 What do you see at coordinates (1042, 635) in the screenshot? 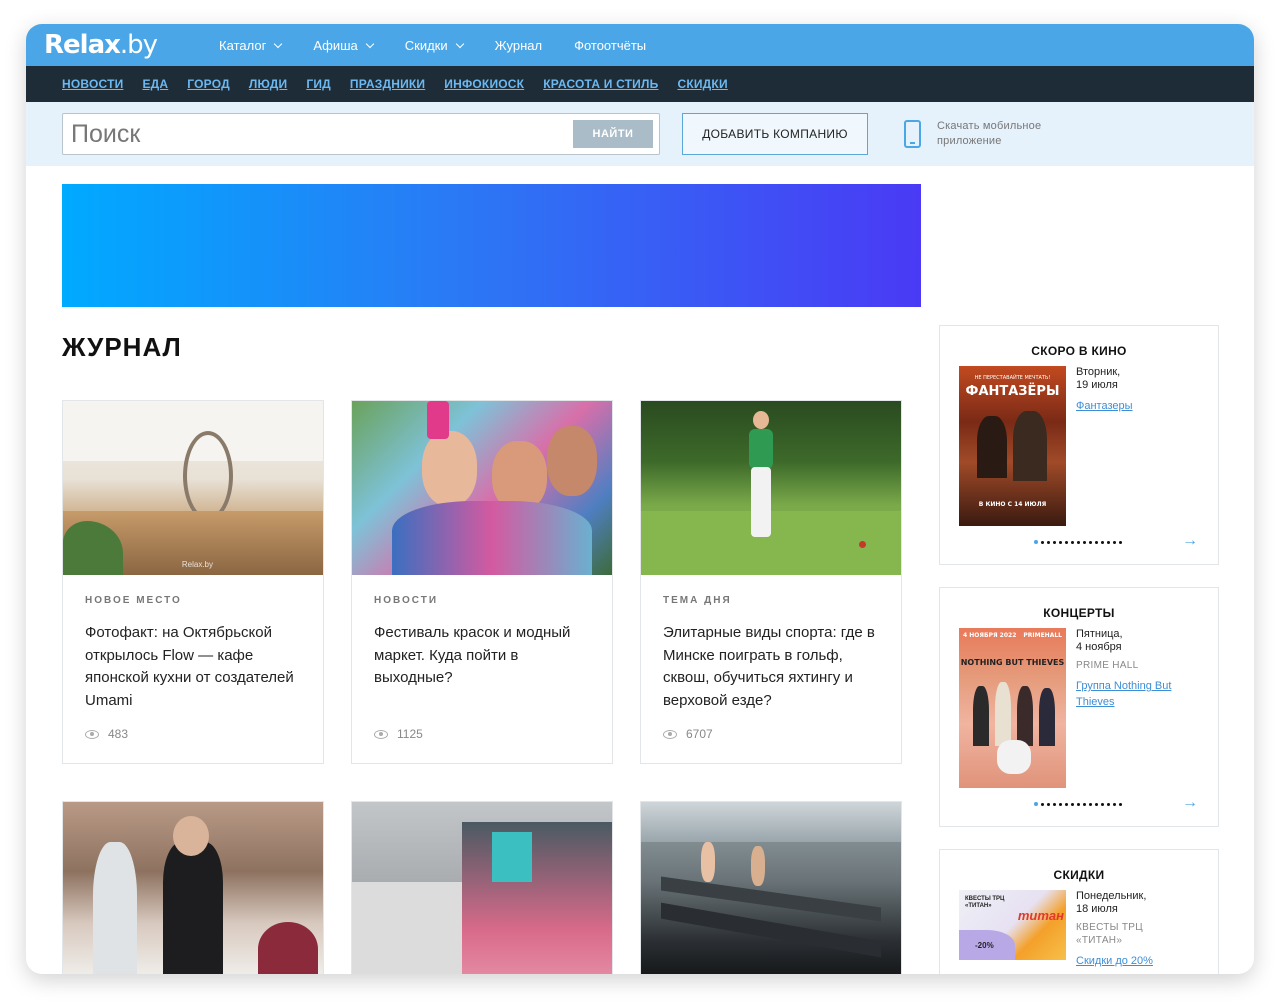
I see `poster-venue: PRIMEHALL` at bounding box center [1042, 635].